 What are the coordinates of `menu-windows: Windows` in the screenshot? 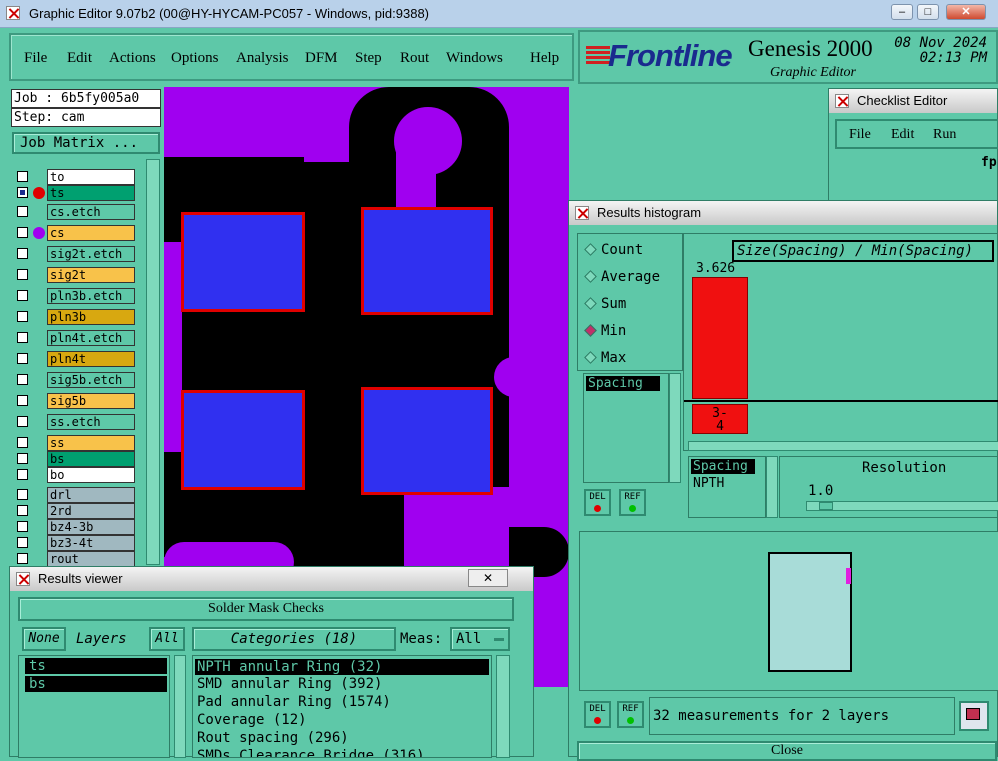 It's located at (474, 58).